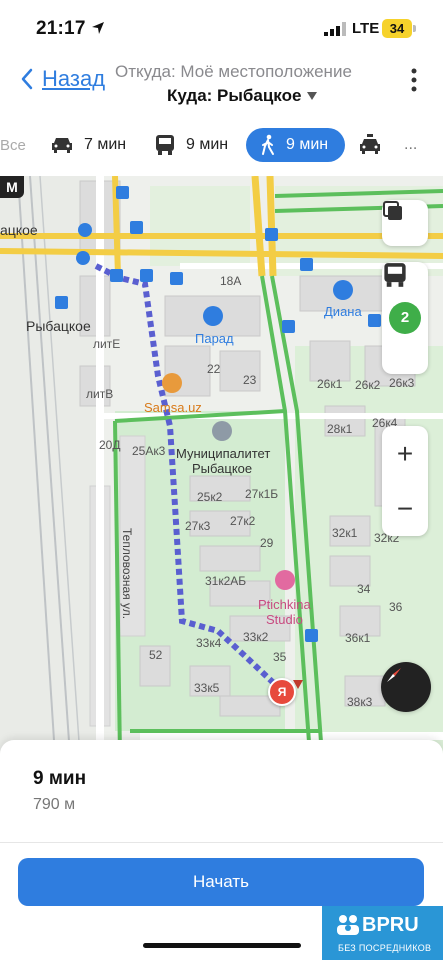 This screenshot has height=960, width=443. I want to click on route-to-label: Куда: Рыбацкое, so click(234, 95).